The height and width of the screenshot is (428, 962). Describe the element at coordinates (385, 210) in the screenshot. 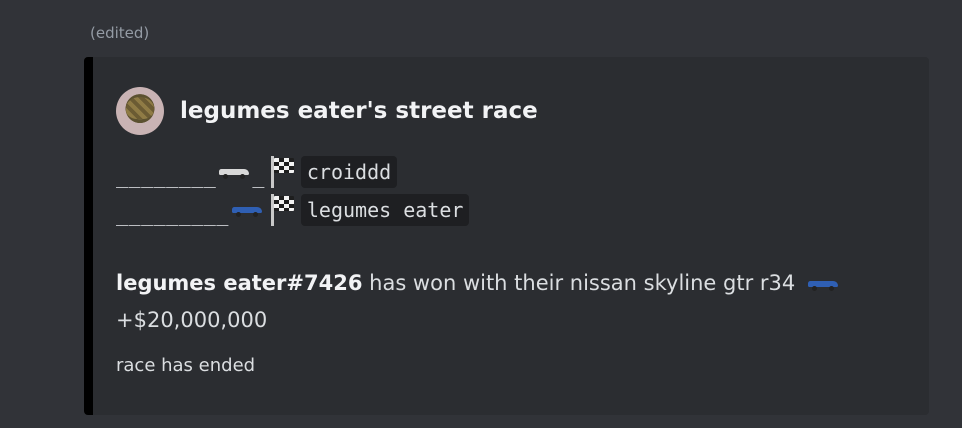

I see `racer-name: legumes eater` at that location.